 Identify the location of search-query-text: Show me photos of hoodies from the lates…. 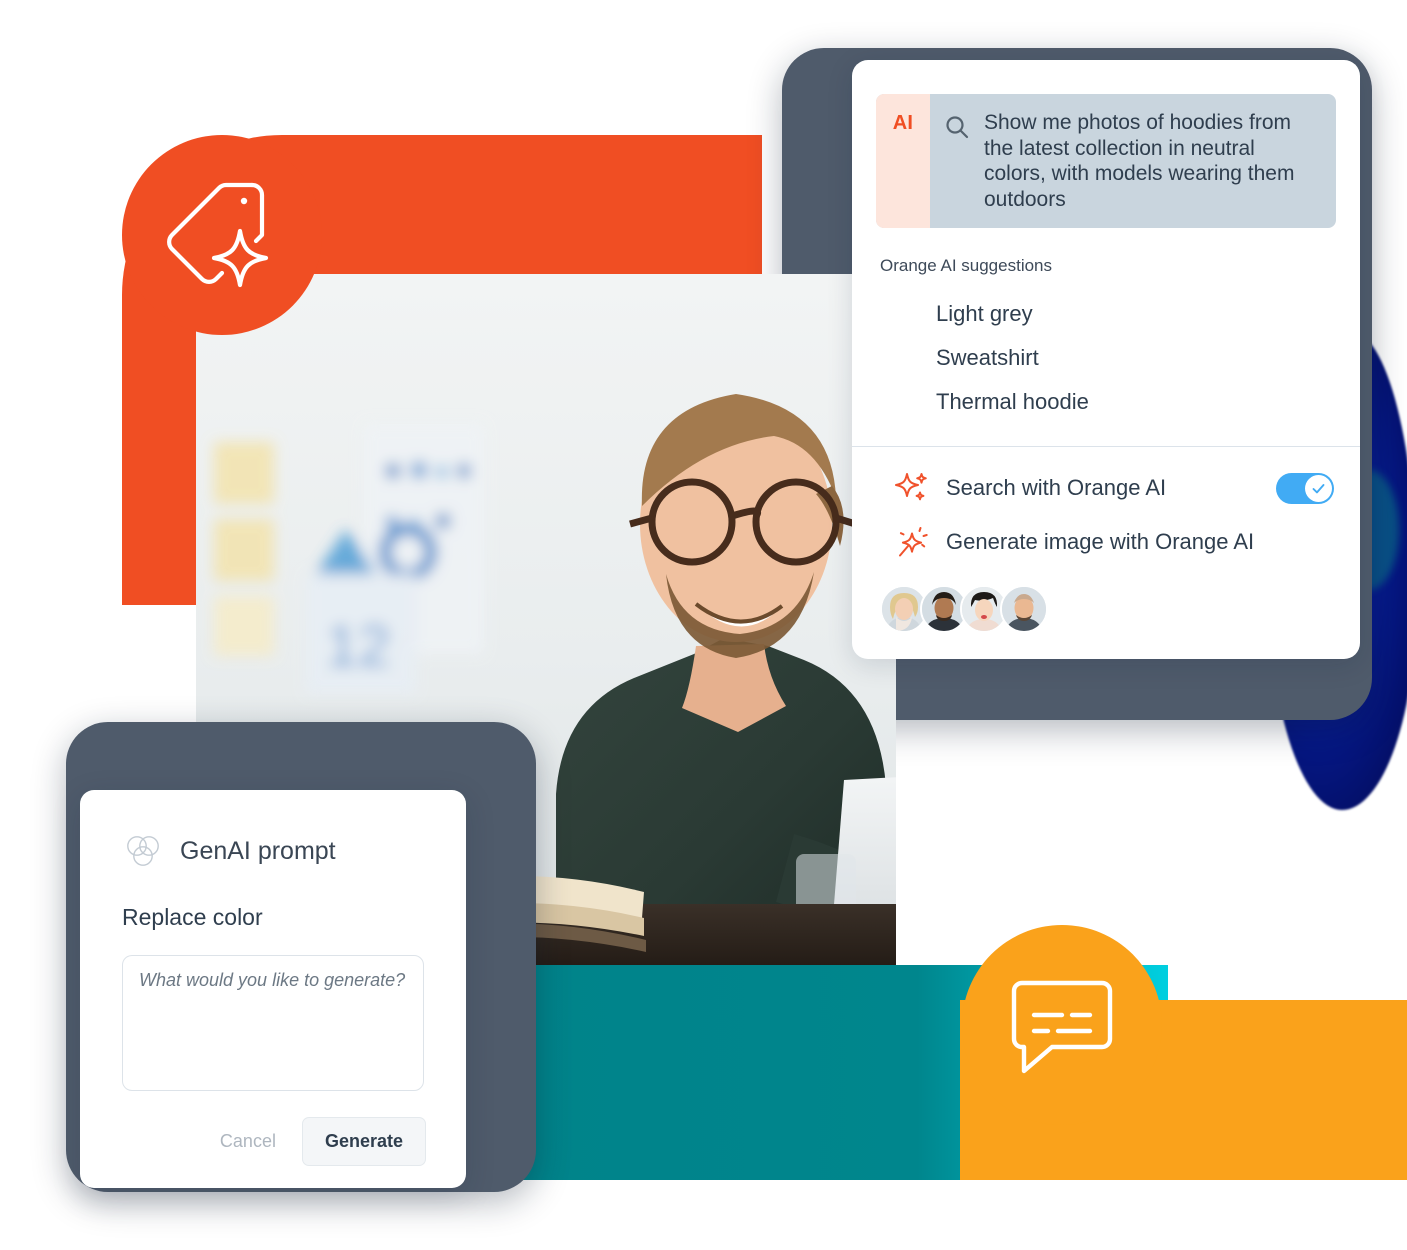
(1139, 161).